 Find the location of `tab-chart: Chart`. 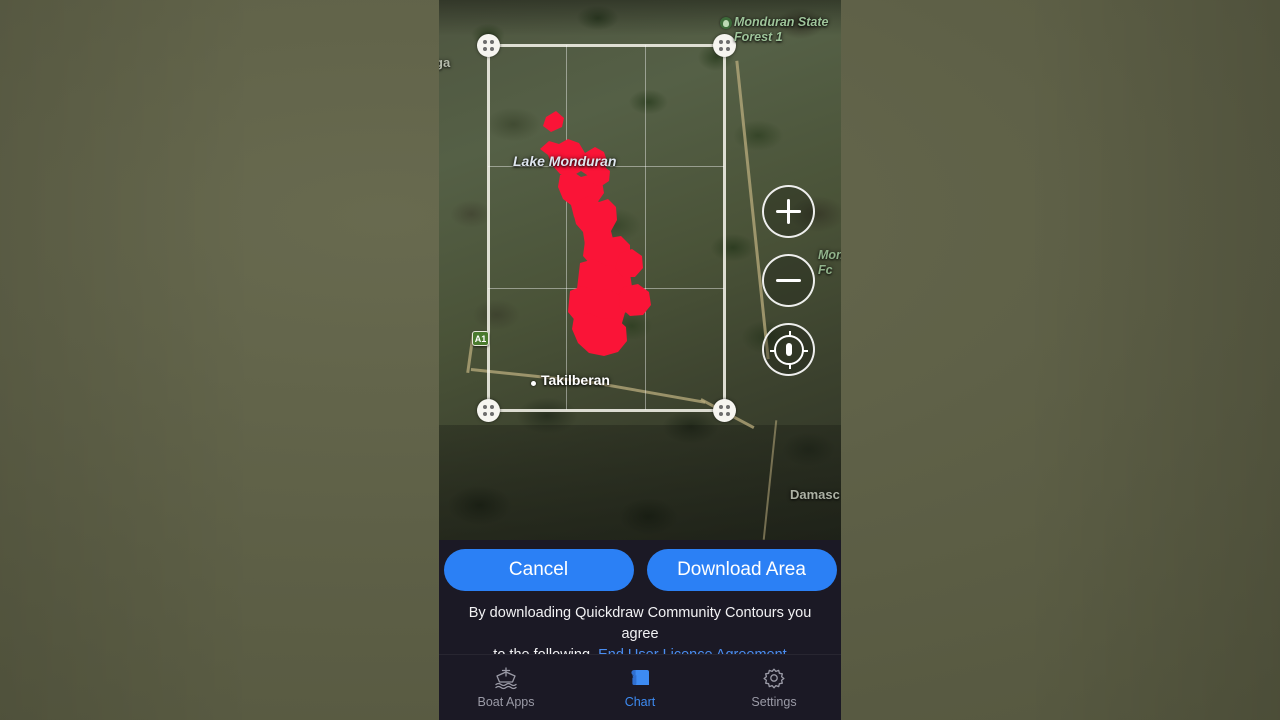

tab-chart: Chart is located at coordinates (640, 687).